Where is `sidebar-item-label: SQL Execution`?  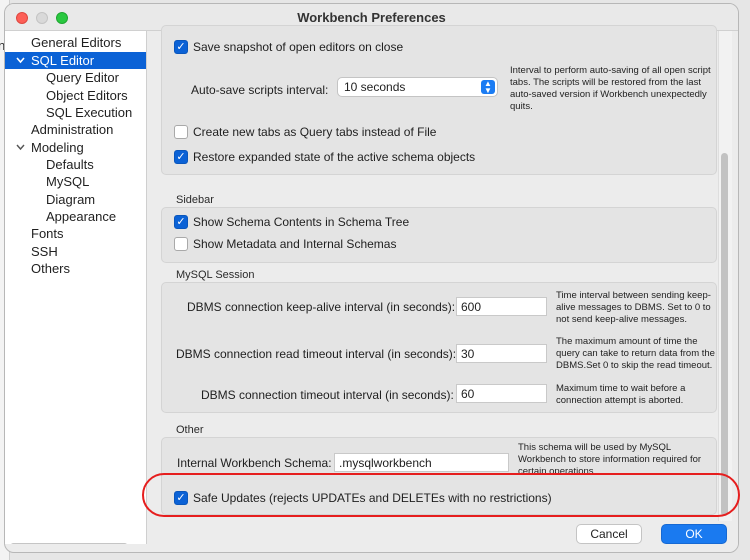 sidebar-item-label: SQL Execution is located at coordinates (89, 112).